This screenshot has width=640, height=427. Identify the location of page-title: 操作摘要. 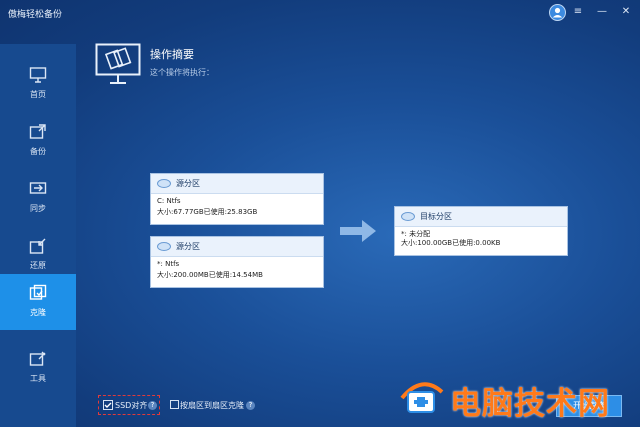
(172, 54).